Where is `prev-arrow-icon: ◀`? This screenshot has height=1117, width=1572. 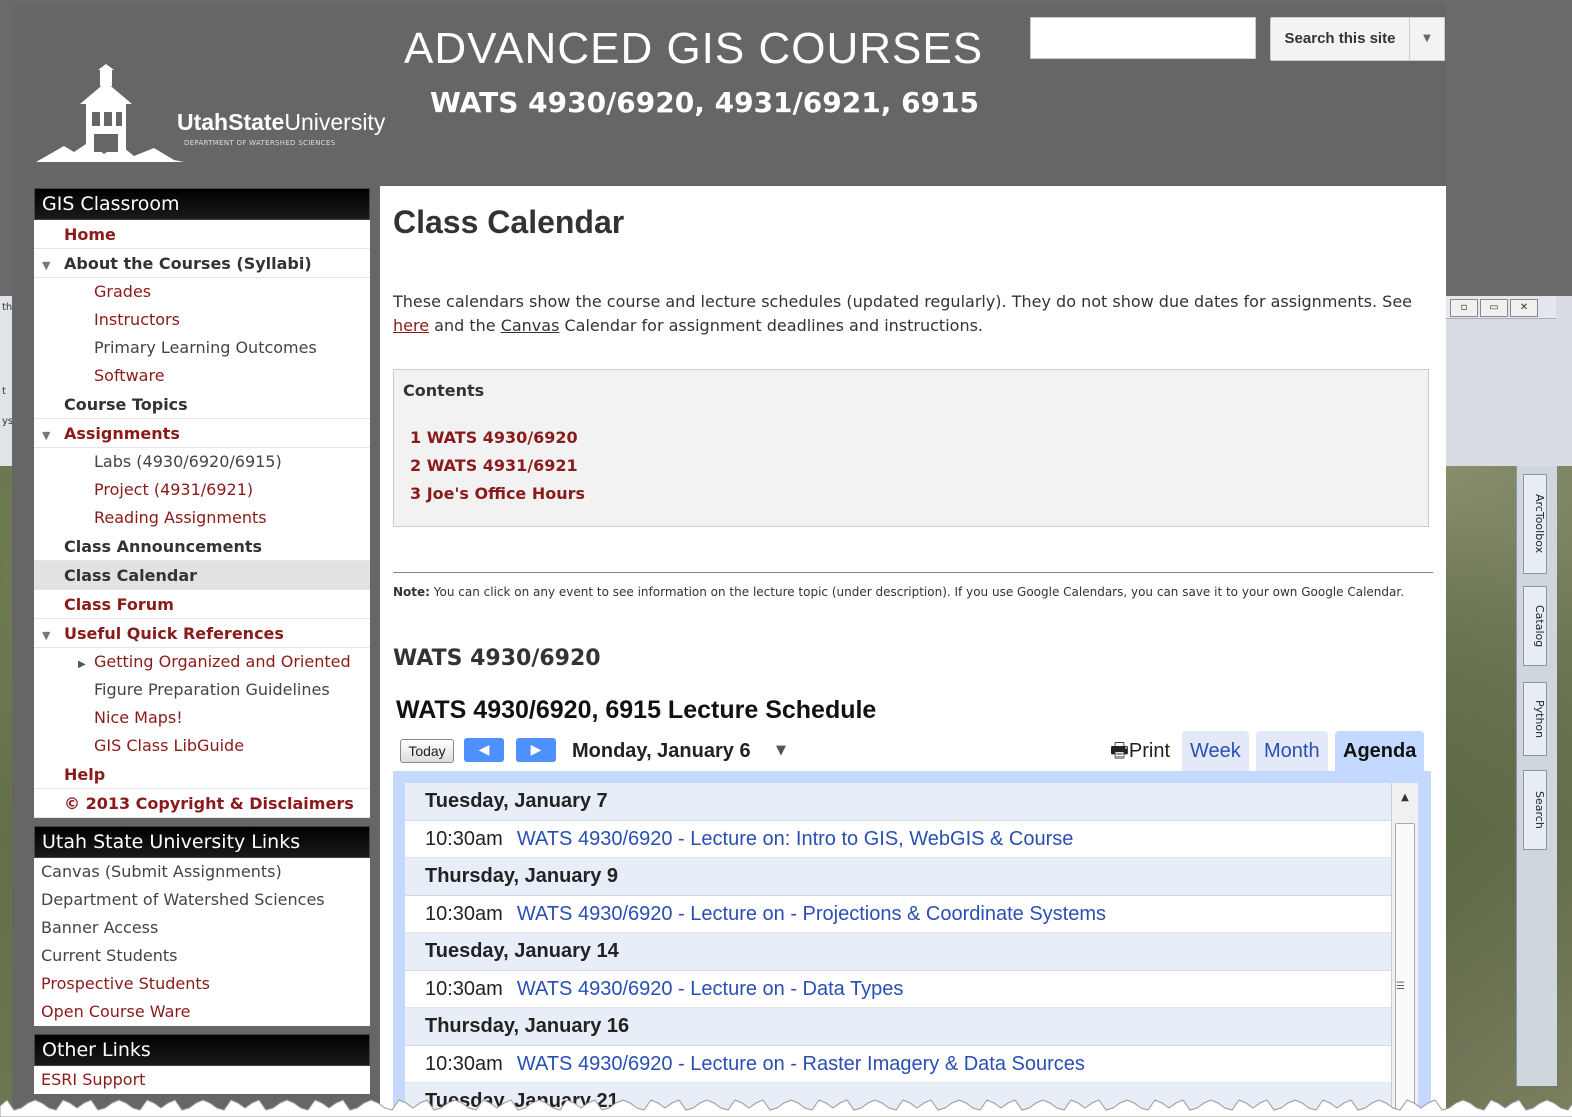
prev-arrow-icon: ◀ is located at coordinates (484, 750).